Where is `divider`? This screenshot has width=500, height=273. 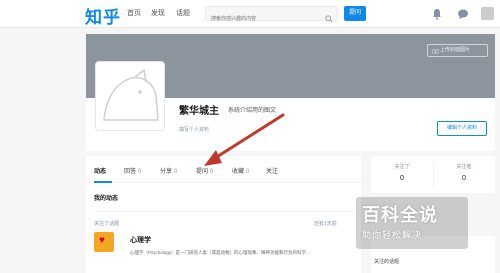
divider is located at coordinates (224, 211).